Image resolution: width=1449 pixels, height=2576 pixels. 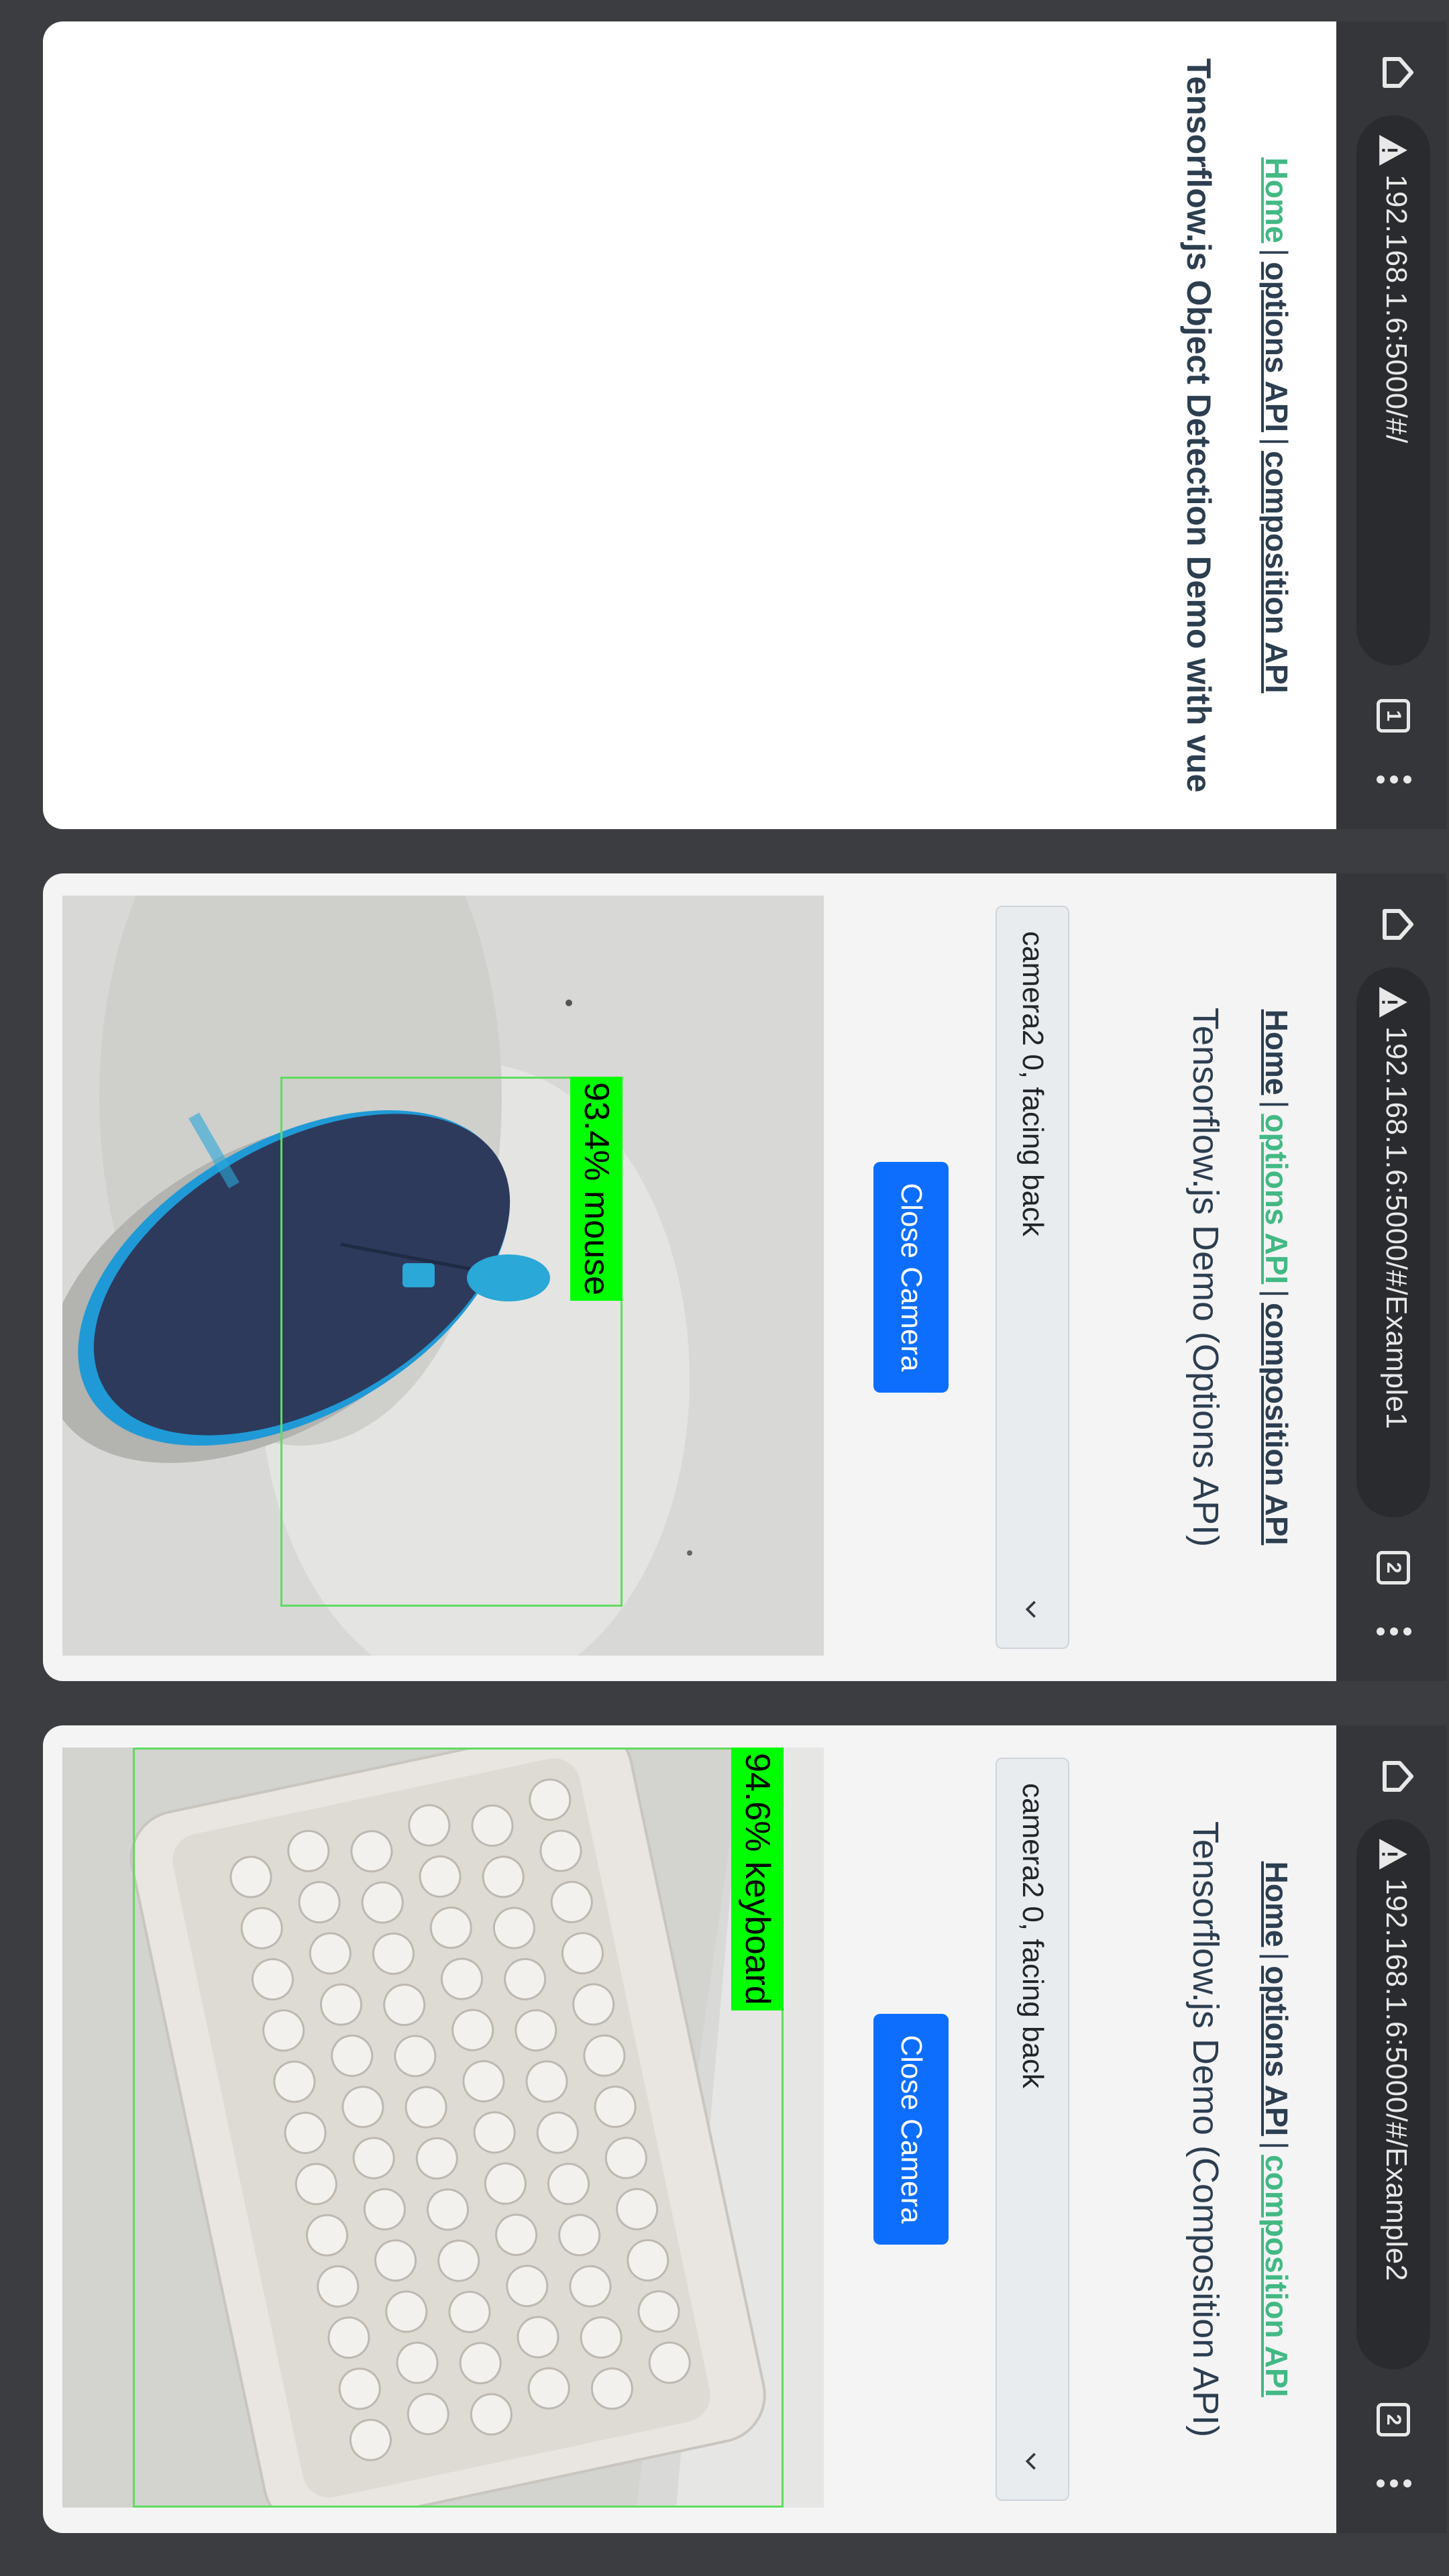 I want to click on page-title: Tensorflow.js Demo (Composition API), so click(x=1205, y=2129).